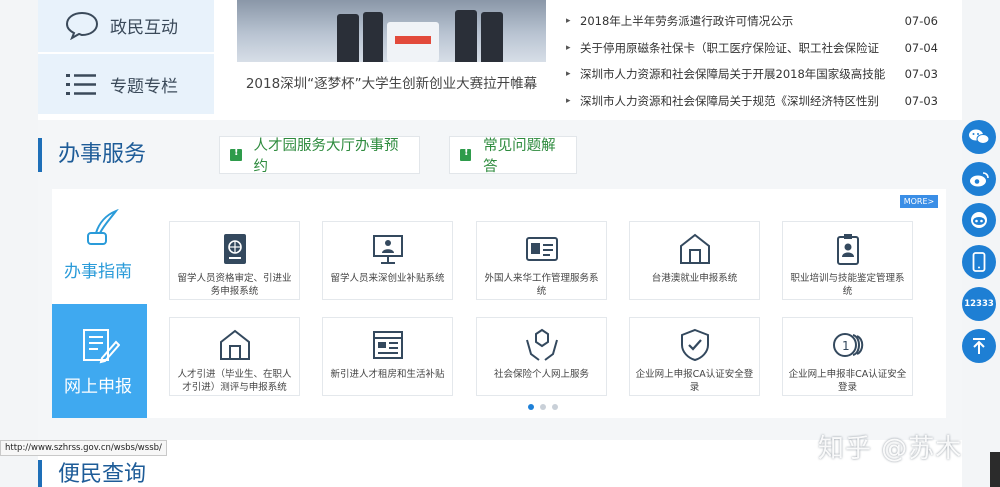 This screenshot has height=487, width=1000. I want to click on passport-icon, so click(234, 249).